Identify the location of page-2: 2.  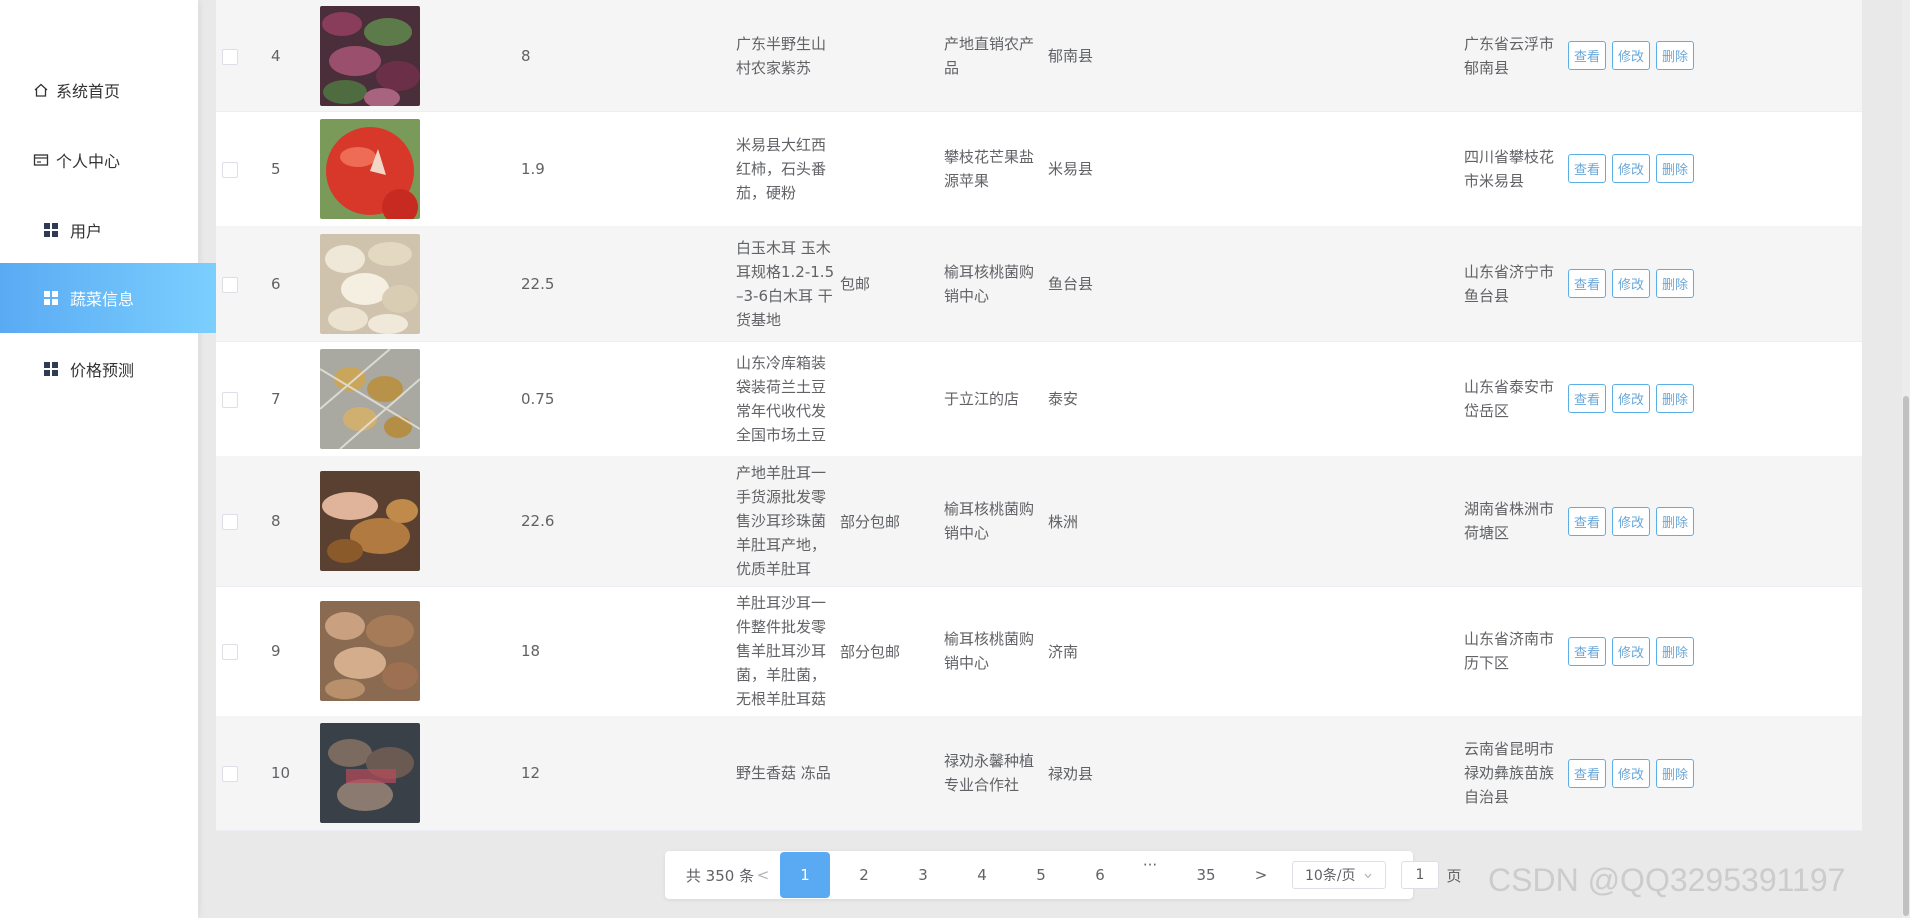
(864, 875).